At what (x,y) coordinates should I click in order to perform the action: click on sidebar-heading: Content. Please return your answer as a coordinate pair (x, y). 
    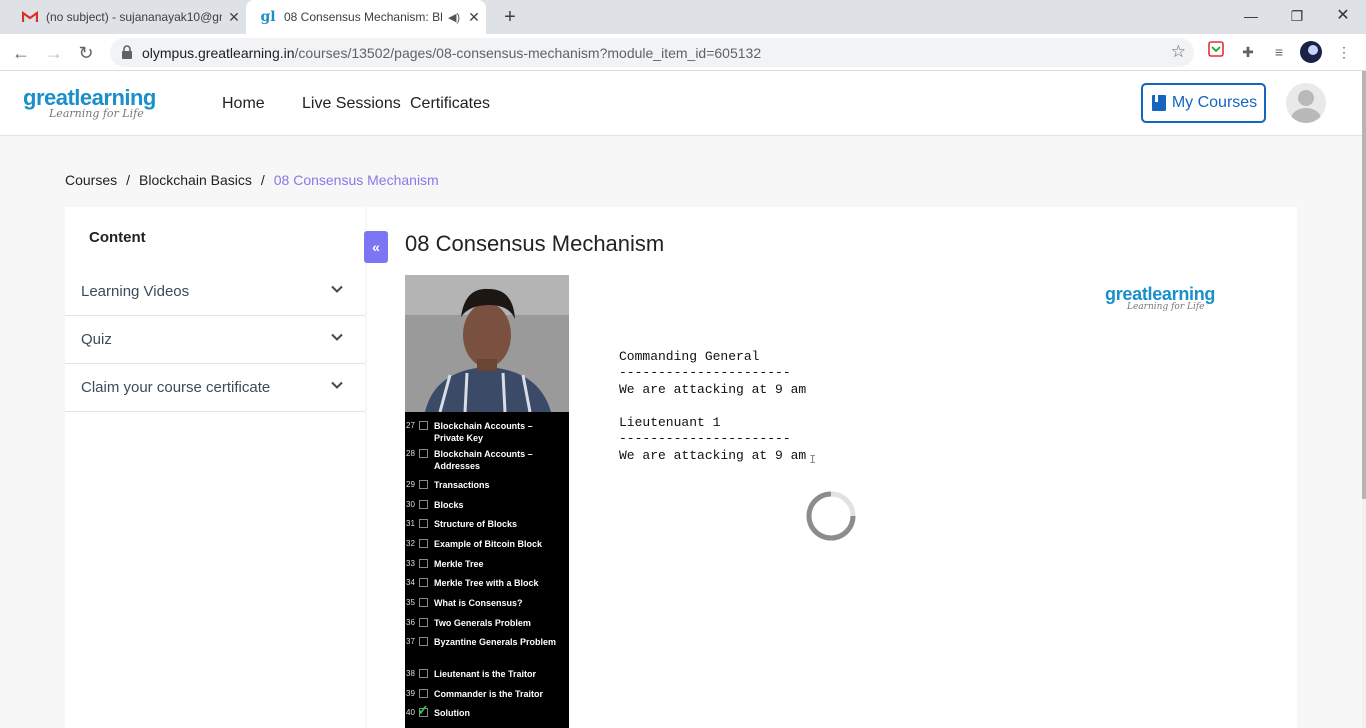
    Looking at the image, I should click on (117, 237).